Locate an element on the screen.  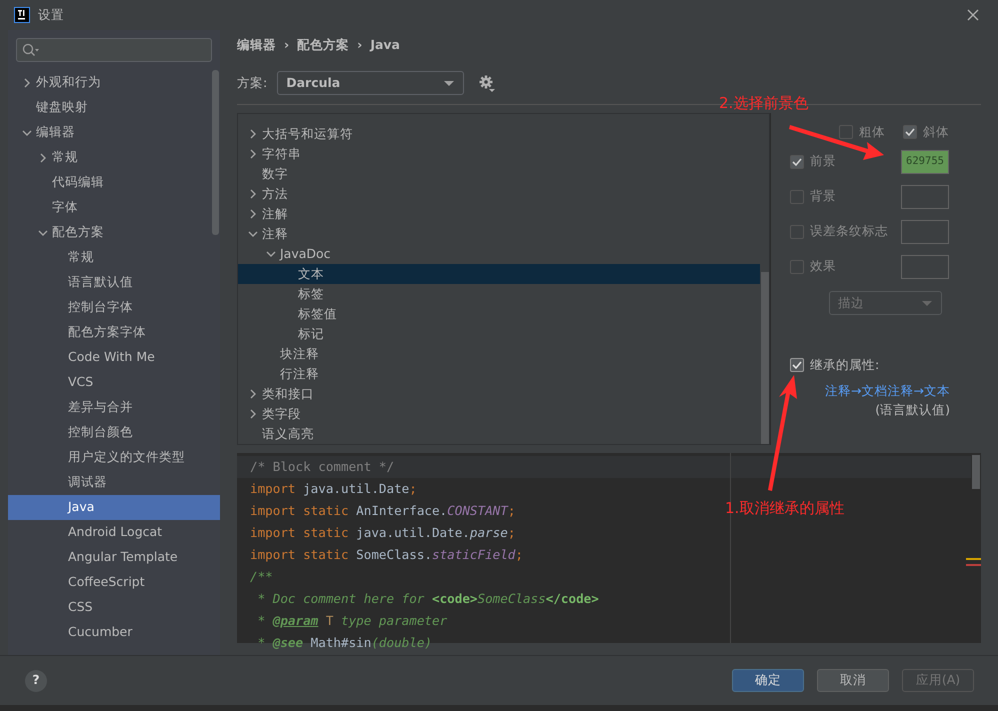
sidebar-item: 编辑器 is located at coordinates (114, 132).